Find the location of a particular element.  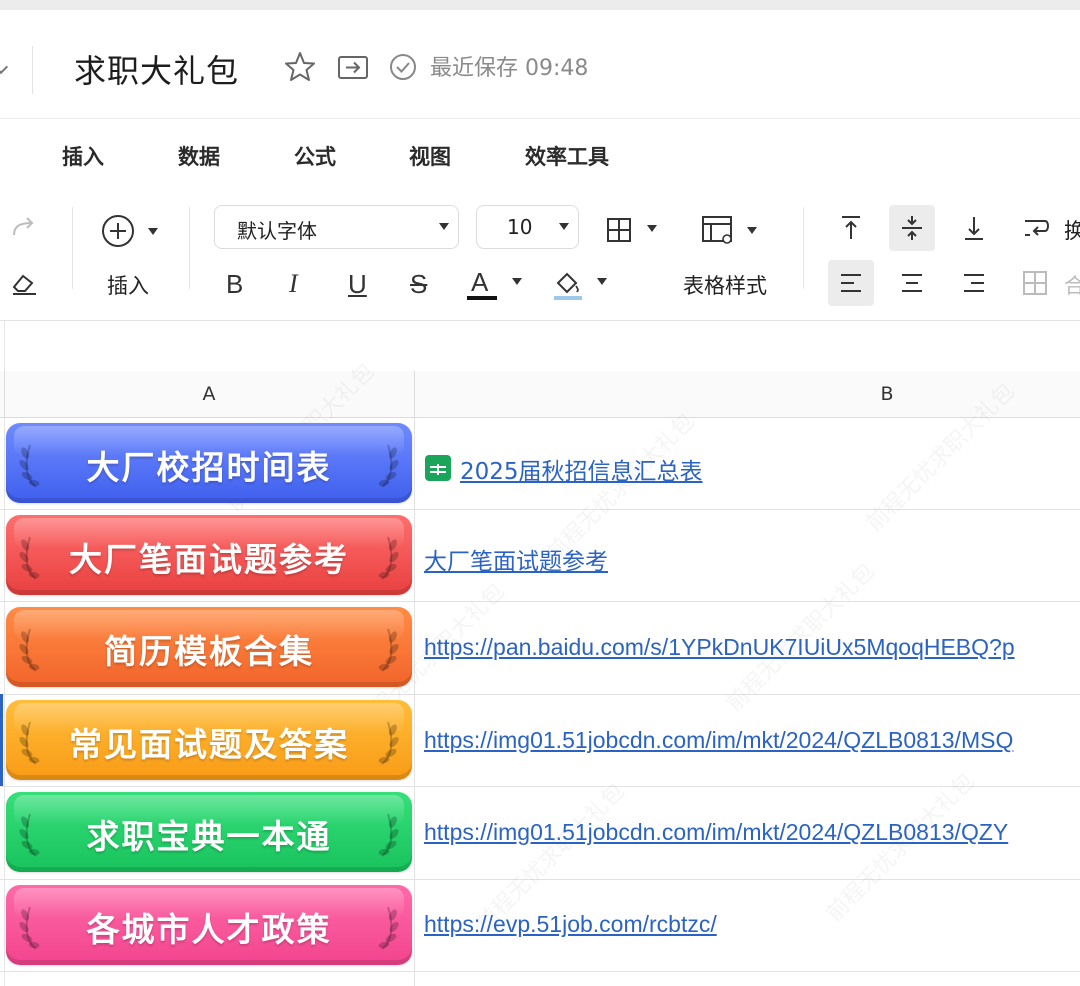

category-badge: 常见面试题及答案 is located at coordinates (209, 740).